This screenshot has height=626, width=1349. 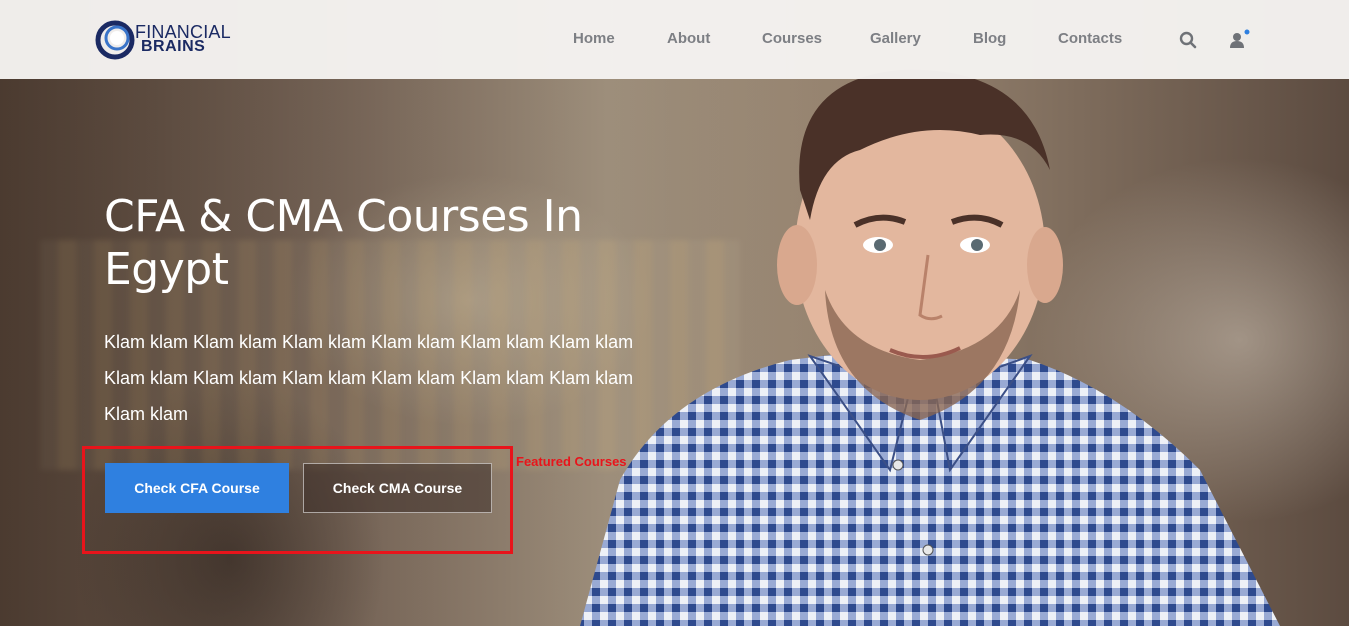 I want to click on notification-dot-icon, so click(x=1247, y=32).